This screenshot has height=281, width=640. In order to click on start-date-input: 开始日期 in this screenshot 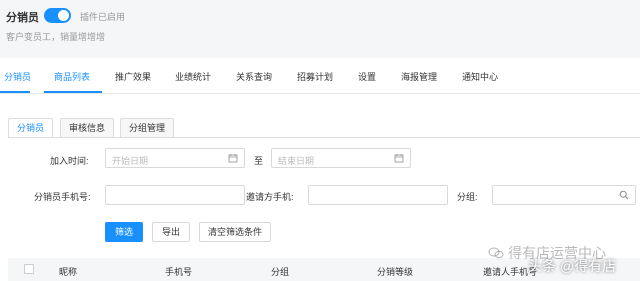, I will do `click(175, 158)`.